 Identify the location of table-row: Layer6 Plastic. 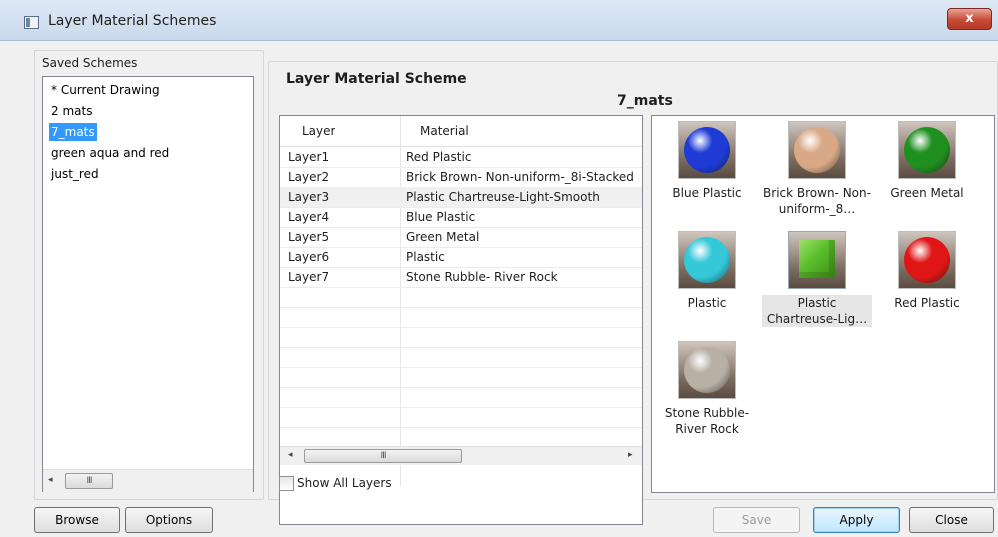
(461, 257).